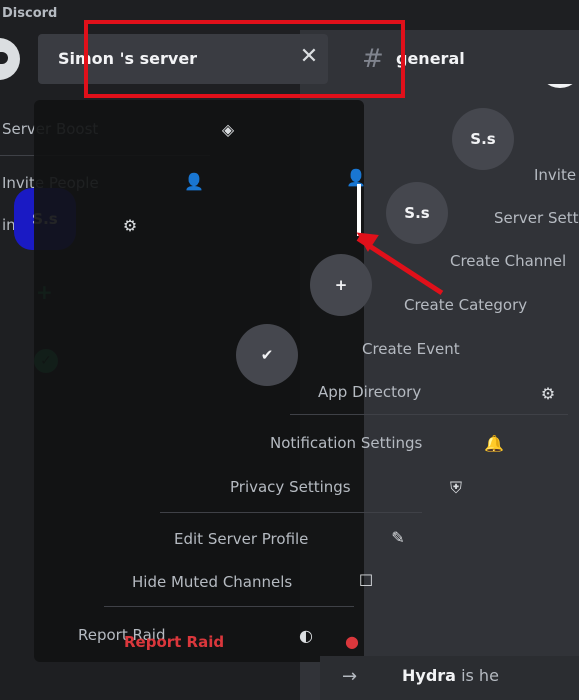 This screenshot has height=700, width=579. I want to click on menu-item-report-raid: Report Raid, so click(174, 642).